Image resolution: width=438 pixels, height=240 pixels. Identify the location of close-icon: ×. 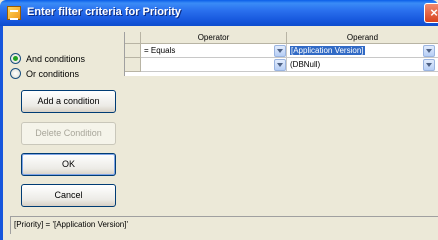
(431, 13).